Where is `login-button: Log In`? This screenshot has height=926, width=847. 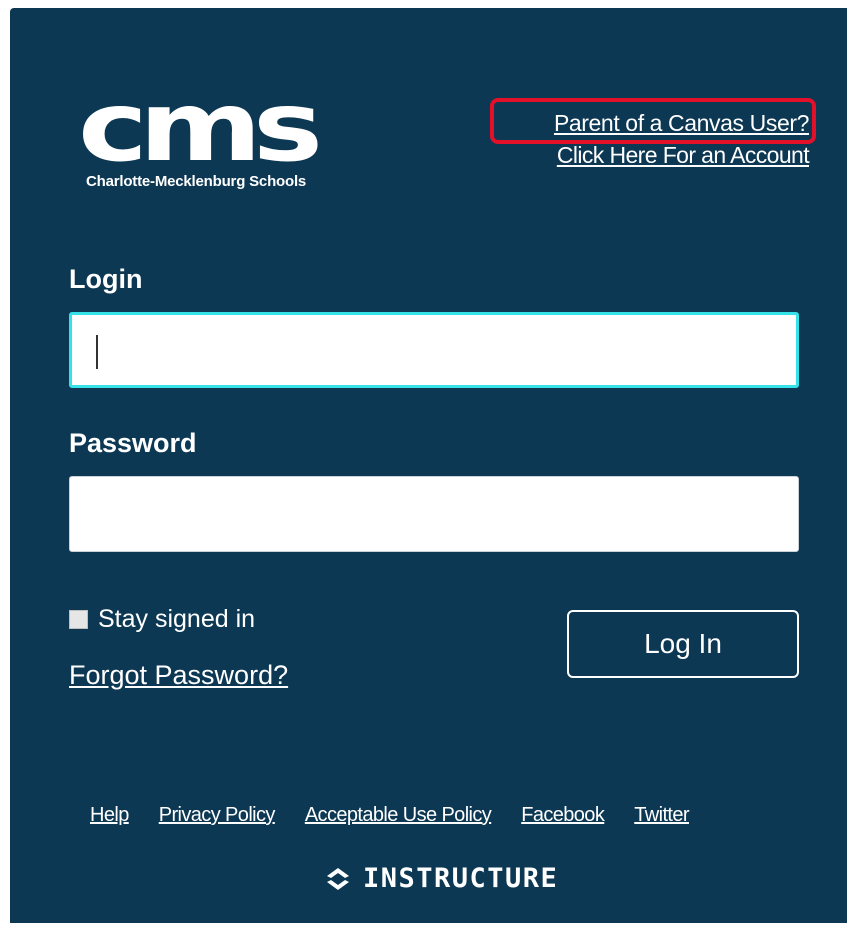
login-button: Log In is located at coordinates (683, 644).